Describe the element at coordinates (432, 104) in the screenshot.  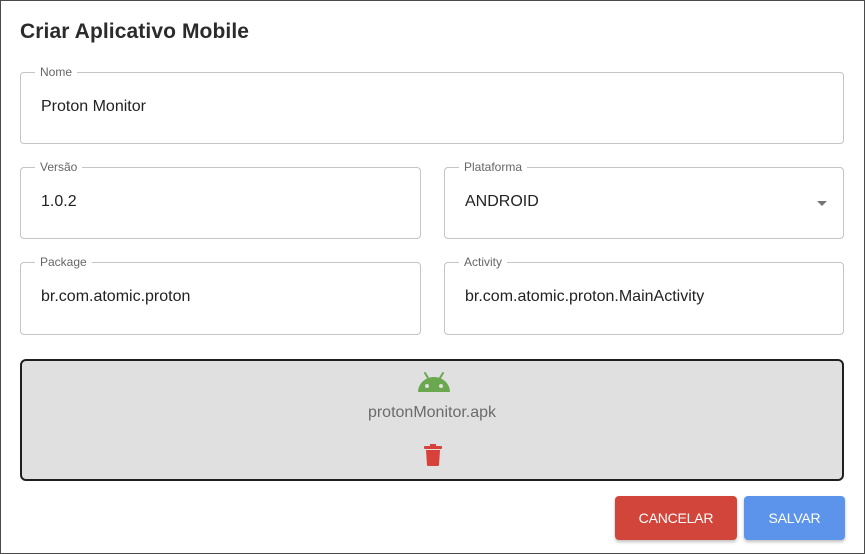
I see `name-field: Nome Proton Monitor` at that location.